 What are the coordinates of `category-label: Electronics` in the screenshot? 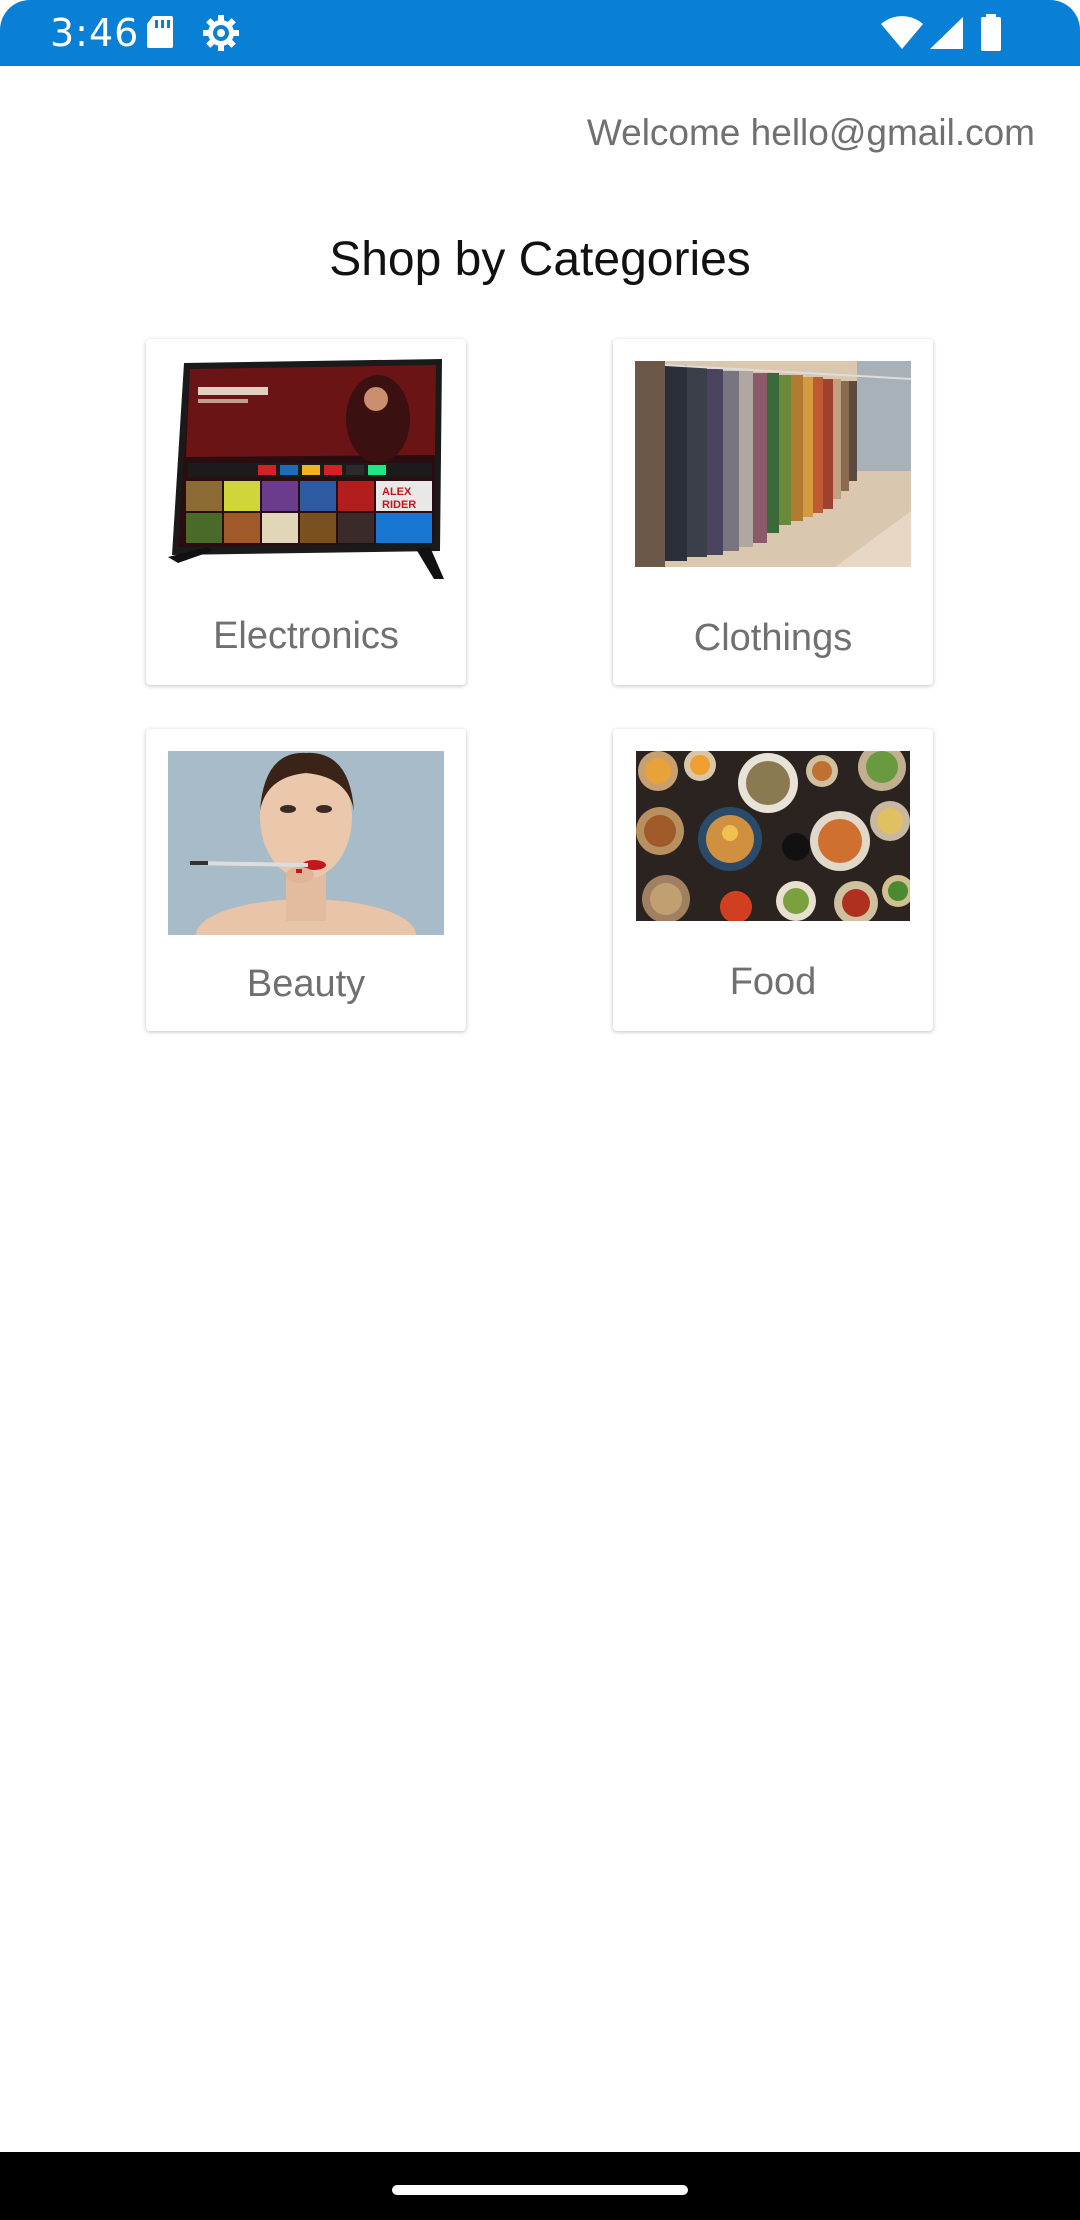 It's located at (306, 636).